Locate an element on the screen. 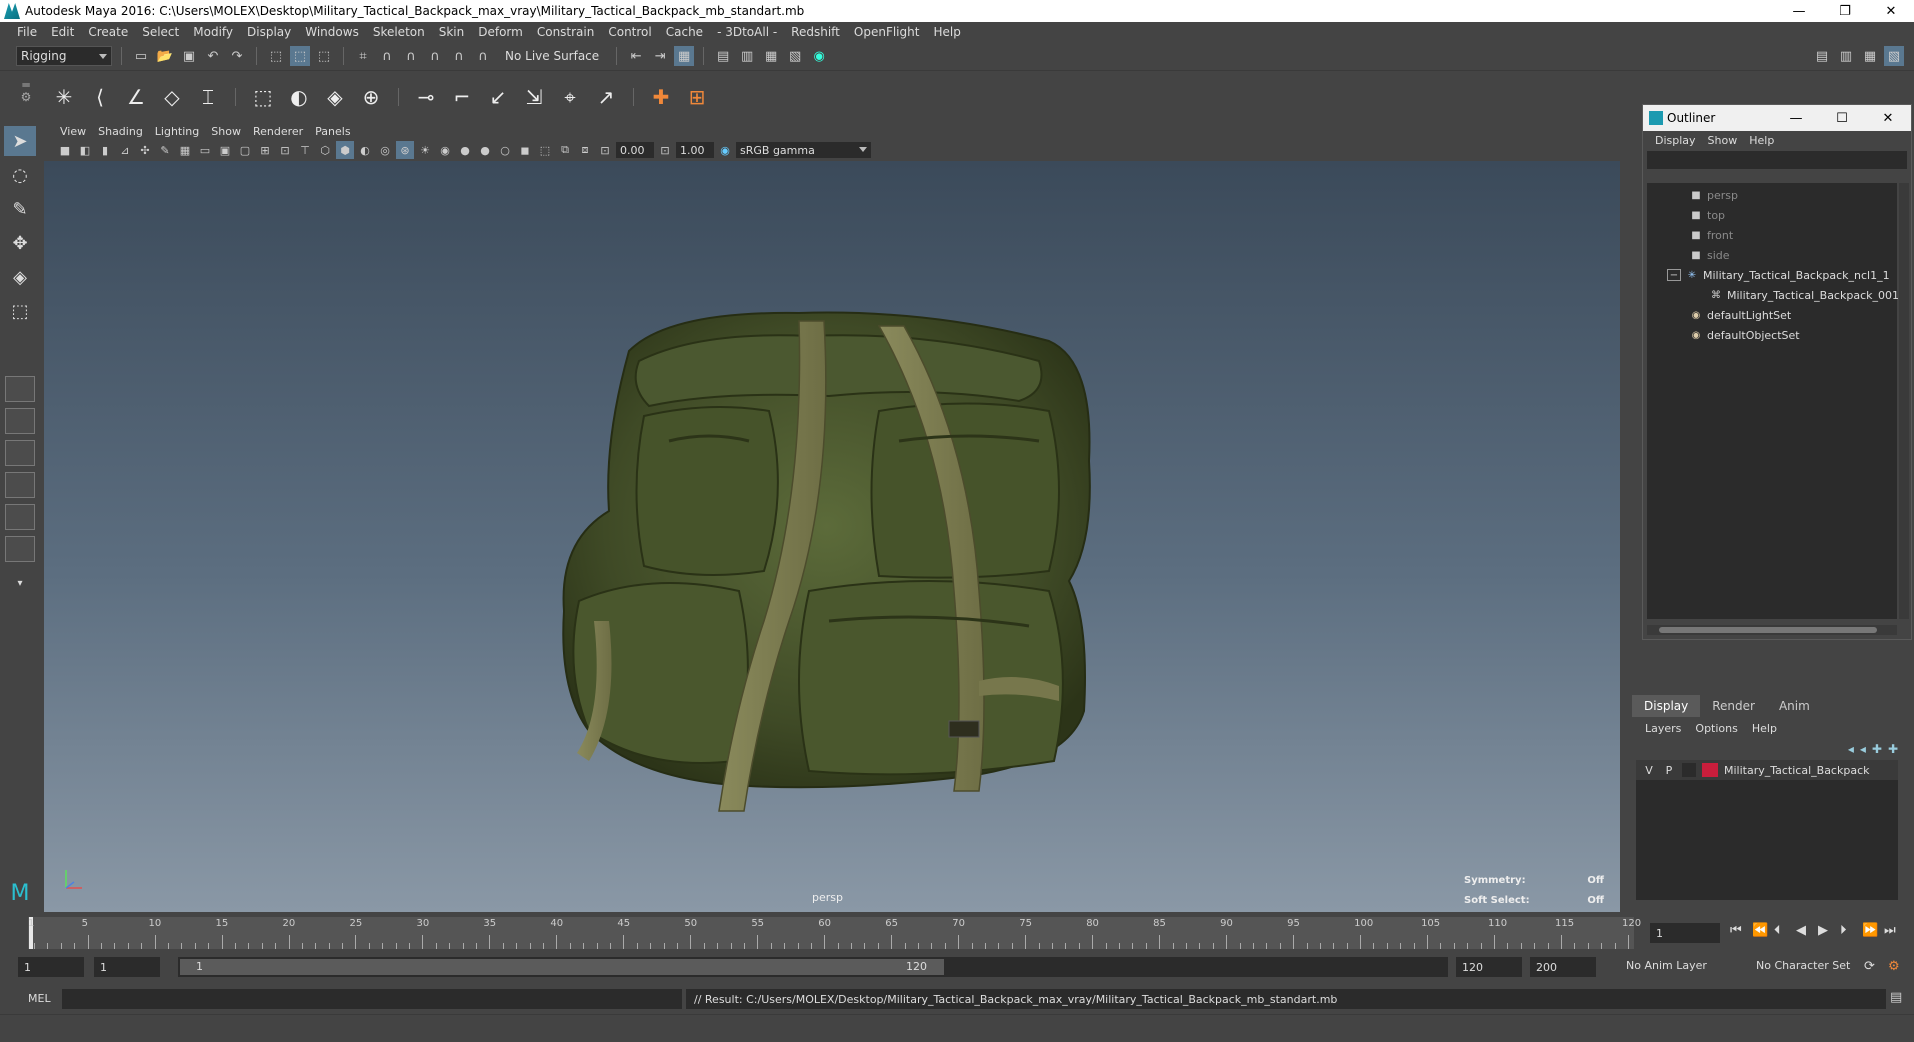 The width and height of the screenshot is (1914, 1042). layer-name: Military_Tactical_Backpack is located at coordinates (1797, 770).